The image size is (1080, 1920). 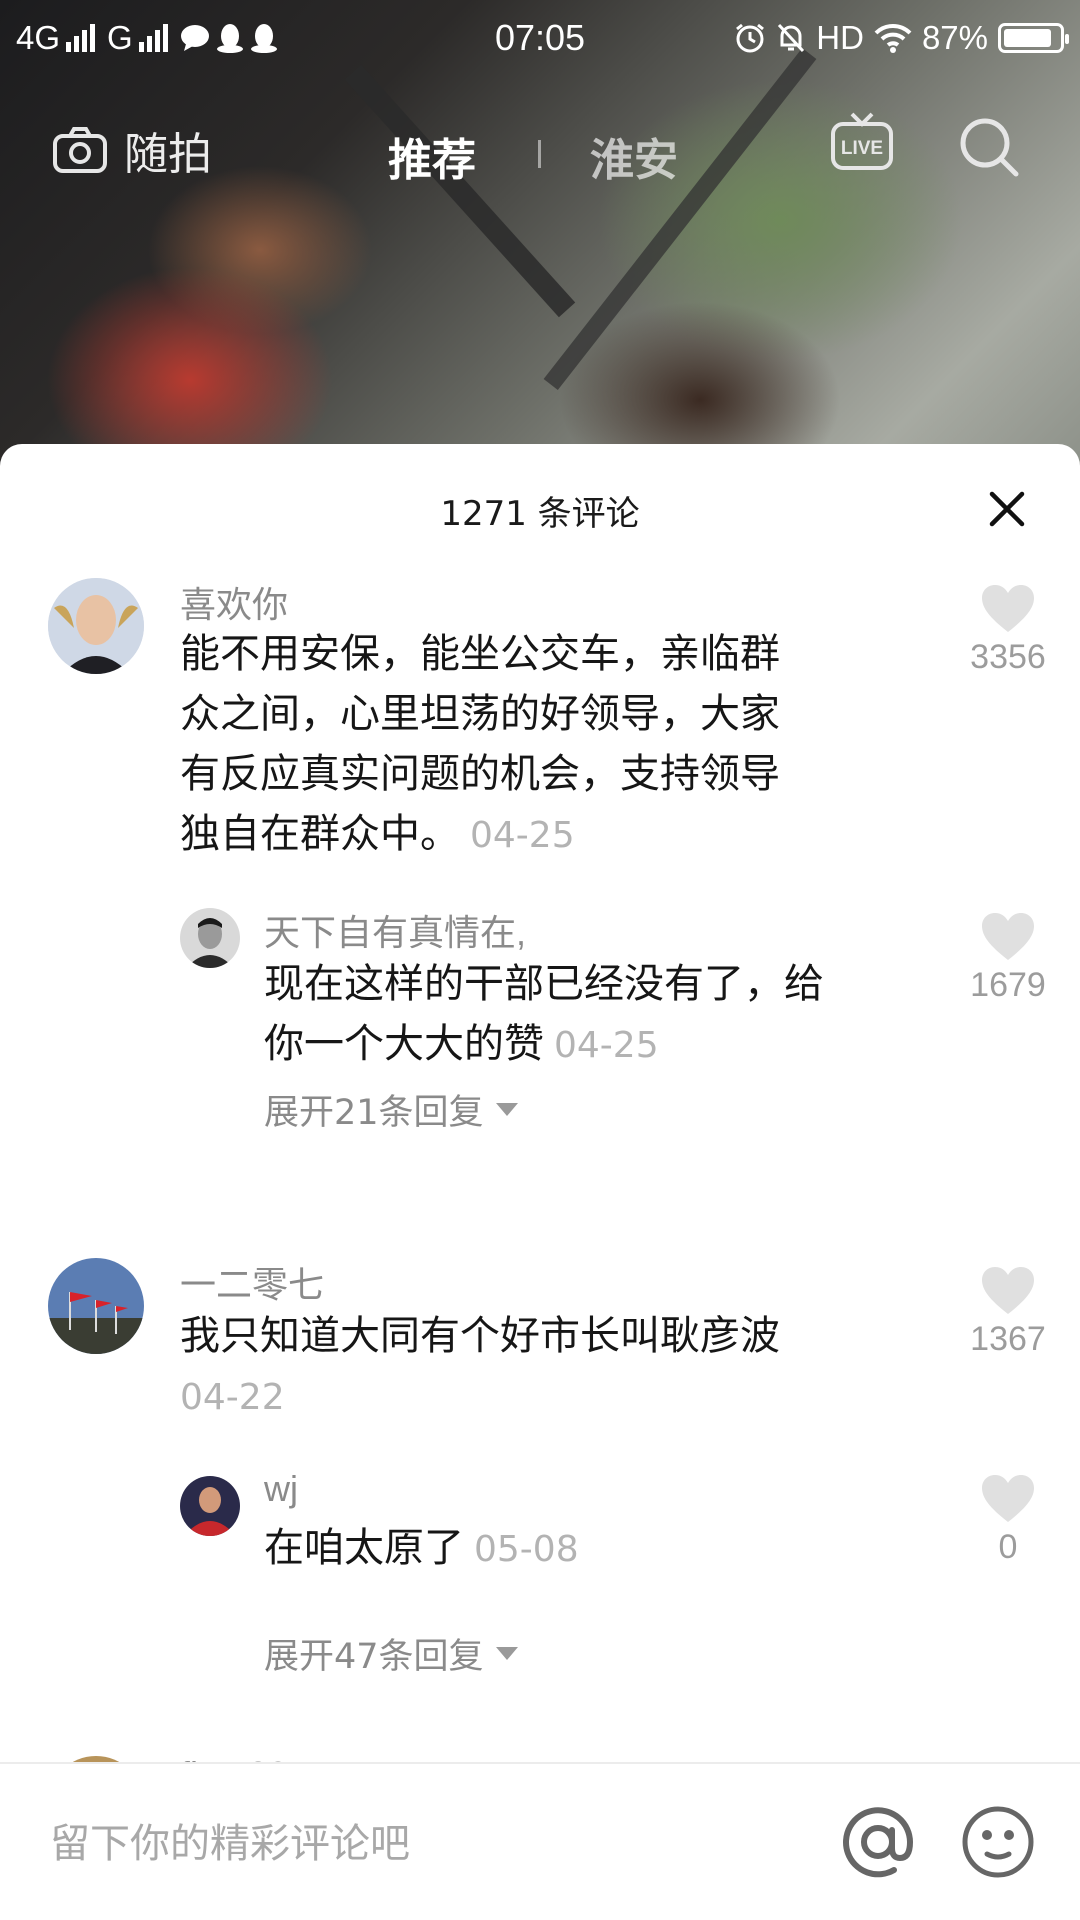 What do you see at coordinates (480, 714) in the screenshot?
I see `comment-line: 众之间，心里坦荡的好领导，大家` at bounding box center [480, 714].